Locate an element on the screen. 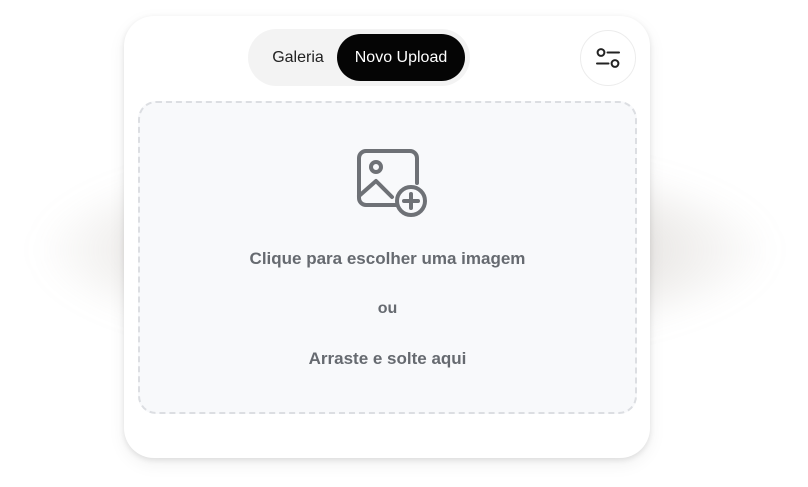  image-add-icon is located at coordinates (392, 183).